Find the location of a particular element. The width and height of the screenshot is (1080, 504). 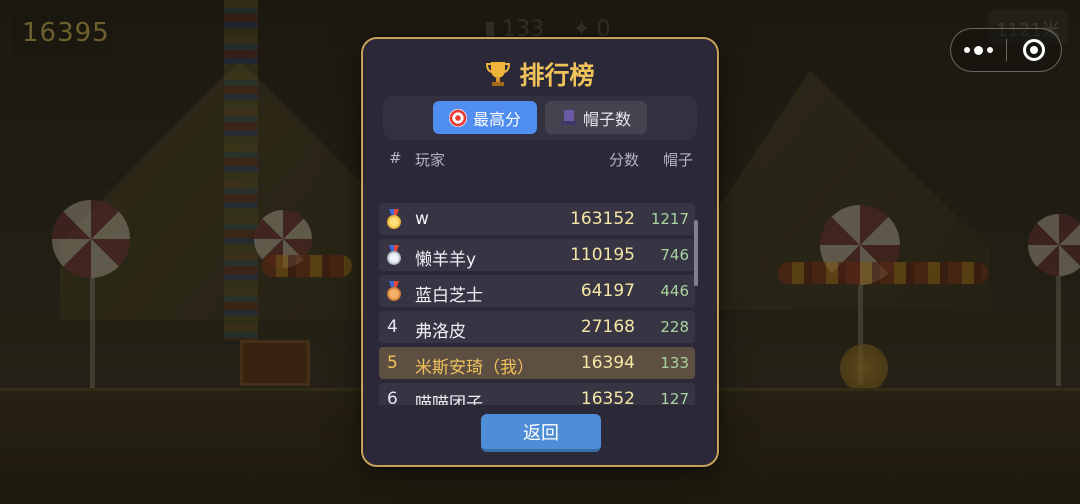

player-hats: 1217 is located at coordinates (669, 219).